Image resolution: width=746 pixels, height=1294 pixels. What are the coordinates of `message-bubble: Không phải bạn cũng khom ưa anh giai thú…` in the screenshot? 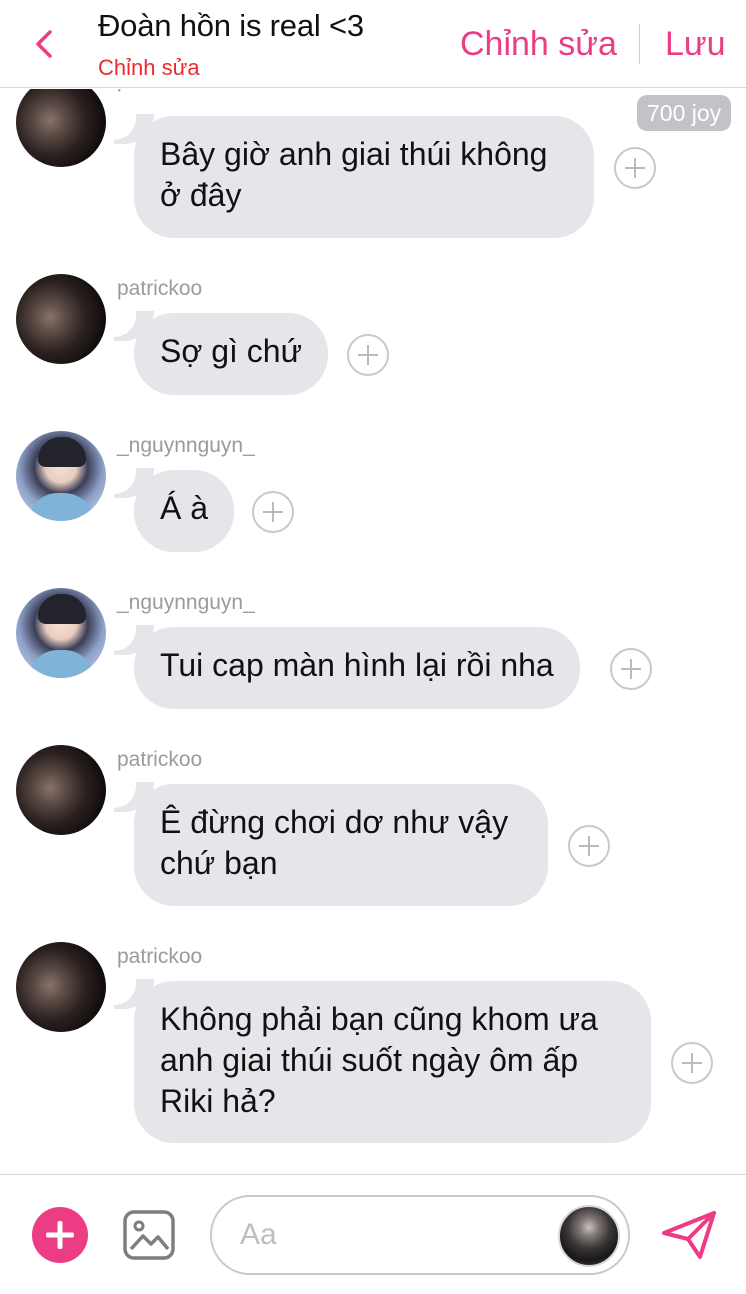 It's located at (382, 1059).